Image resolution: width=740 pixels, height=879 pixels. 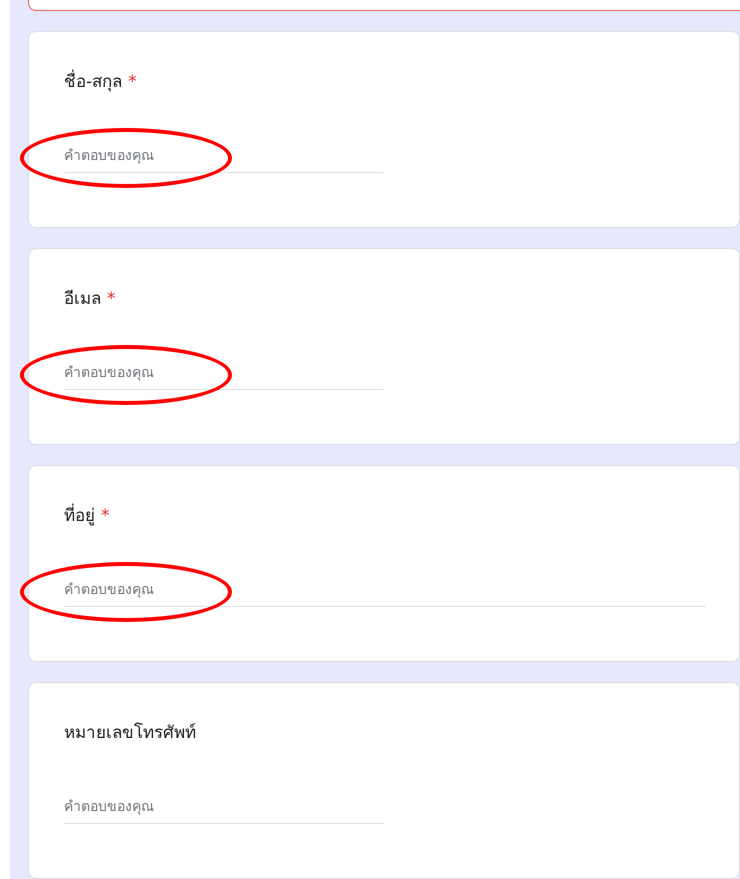 What do you see at coordinates (82, 299) in the screenshot?
I see `question-title: อีเมล` at bounding box center [82, 299].